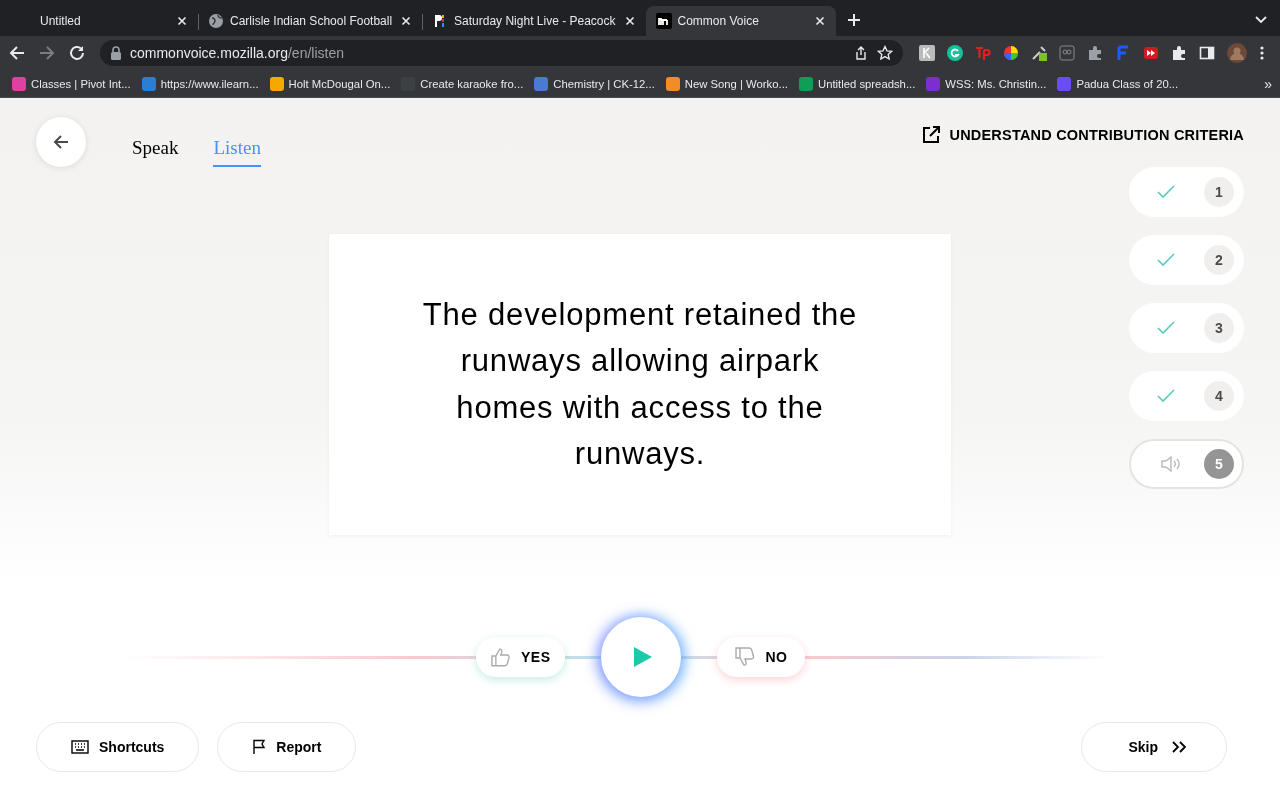 Image resolution: width=1280 pixels, height=800 pixels. I want to click on keyboard-icon, so click(80, 747).